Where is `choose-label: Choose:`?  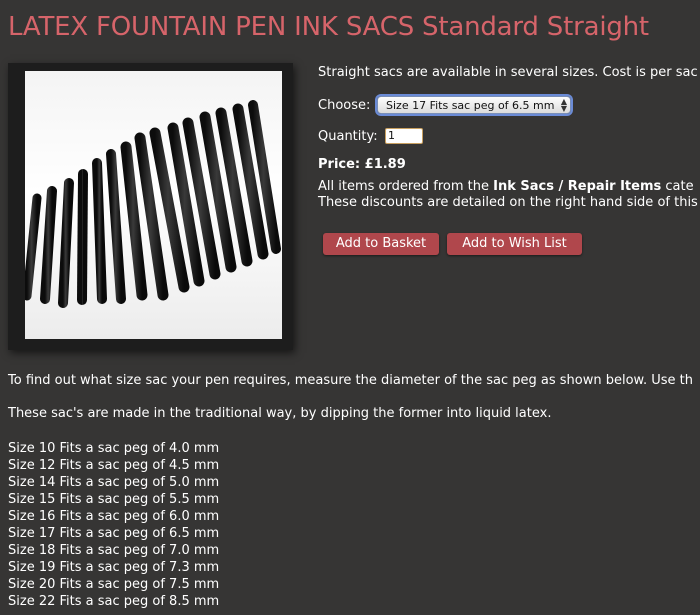
choose-label: Choose: is located at coordinates (344, 105).